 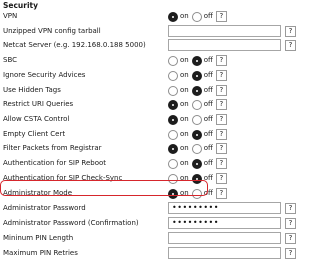 I want to click on setting-row-mininum-pin-length: Mininum PIN Length?, so click(x=150, y=238).